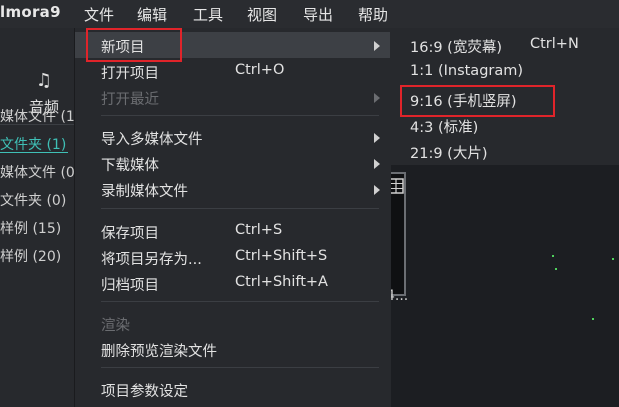 The height and width of the screenshot is (407, 619). I want to click on save-as-shortcut: Ctrl+Shift+S, so click(281, 256).